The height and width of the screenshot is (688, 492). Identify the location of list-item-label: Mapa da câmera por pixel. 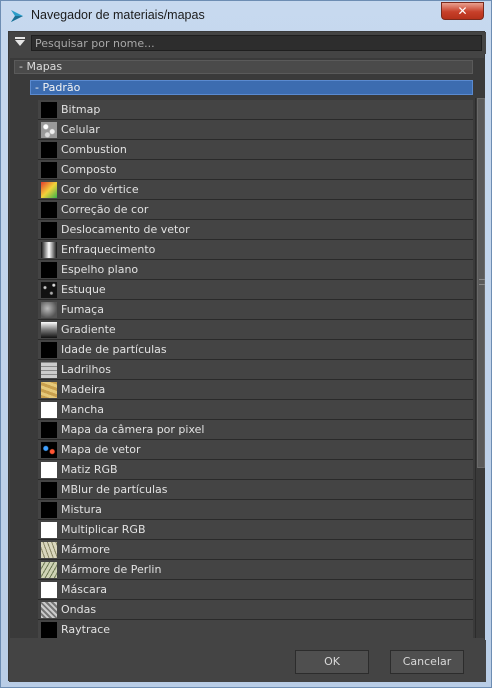
(133, 429).